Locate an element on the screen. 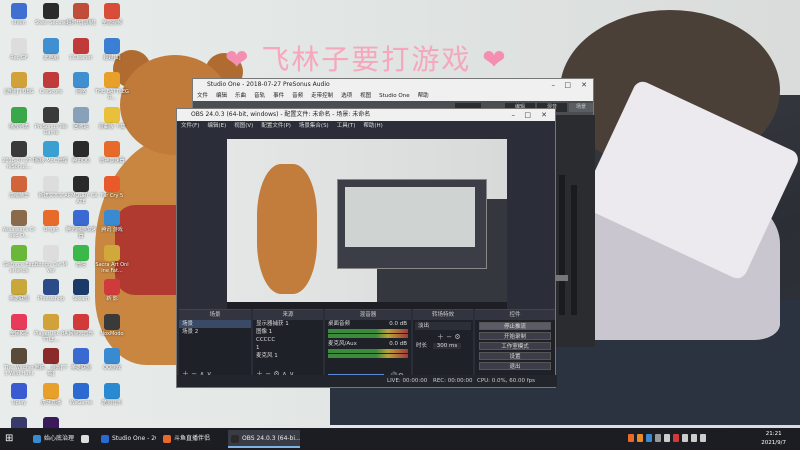  desktop-icon: 全民K歌 is located at coordinates (19, 332).